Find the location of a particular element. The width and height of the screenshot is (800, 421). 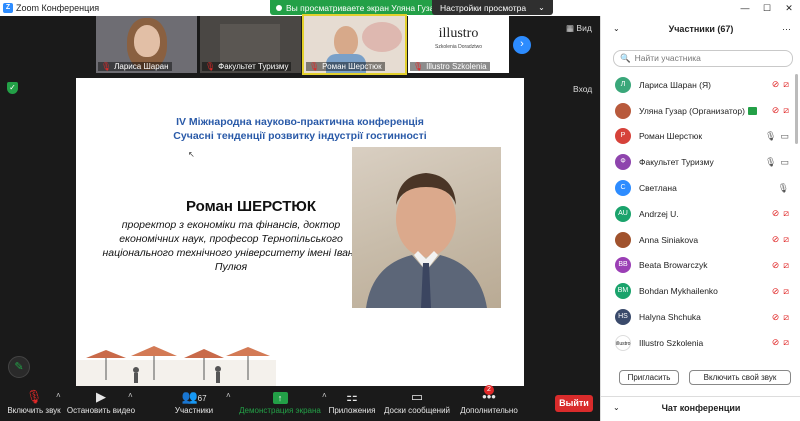

chat-panel-header: ⌄ Чат конференции is located at coordinates (700, 407).